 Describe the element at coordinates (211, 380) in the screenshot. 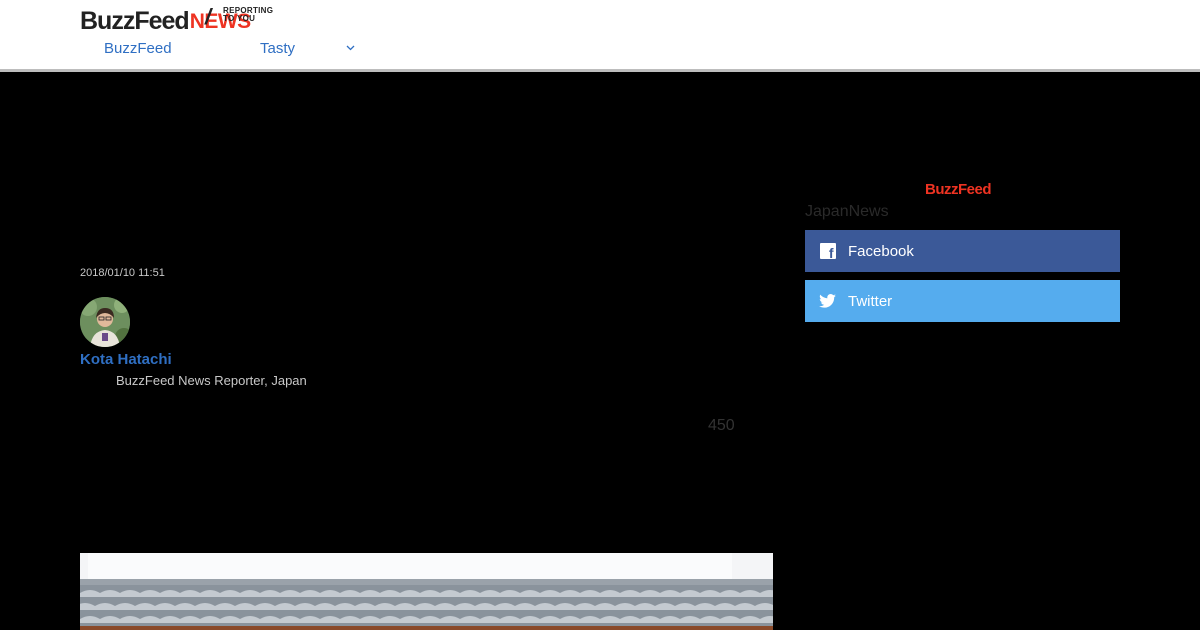

I see `author-title: BuzzFeed News Reporter, Japan` at that location.